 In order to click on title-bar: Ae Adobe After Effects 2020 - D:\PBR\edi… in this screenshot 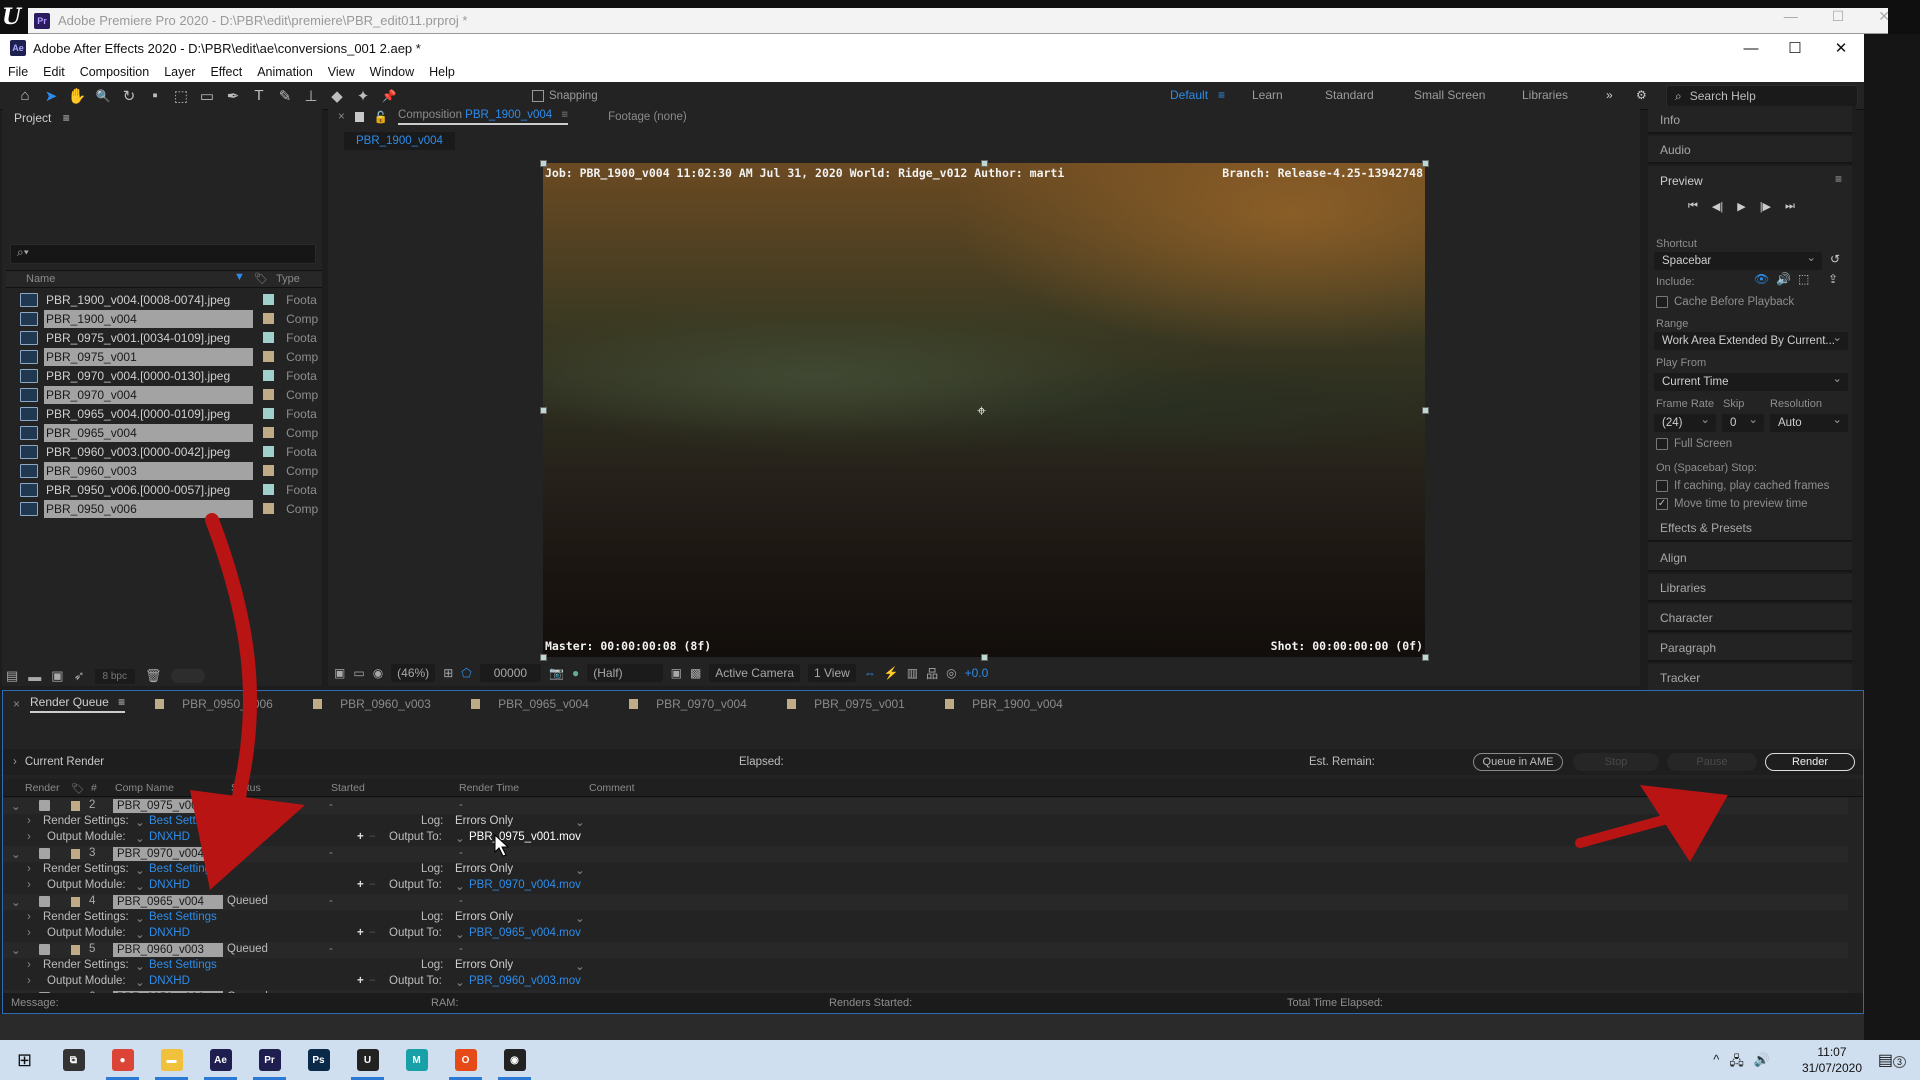, I will do `click(932, 48)`.